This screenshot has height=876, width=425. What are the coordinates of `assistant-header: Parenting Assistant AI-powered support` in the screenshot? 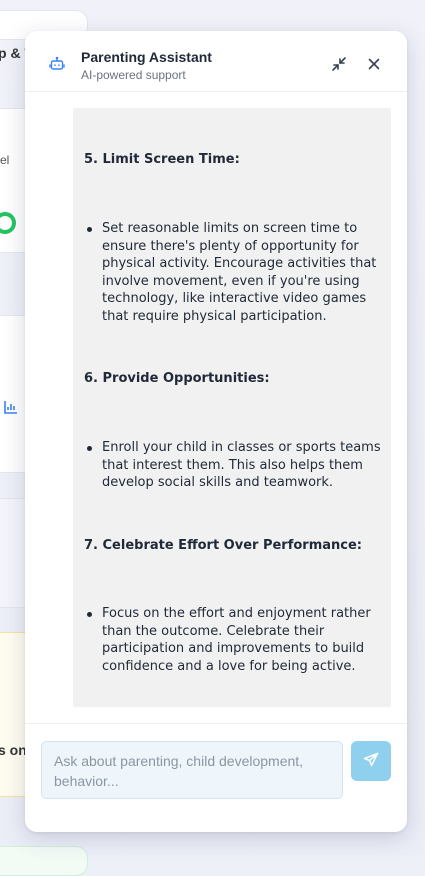 It's located at (216, 61).